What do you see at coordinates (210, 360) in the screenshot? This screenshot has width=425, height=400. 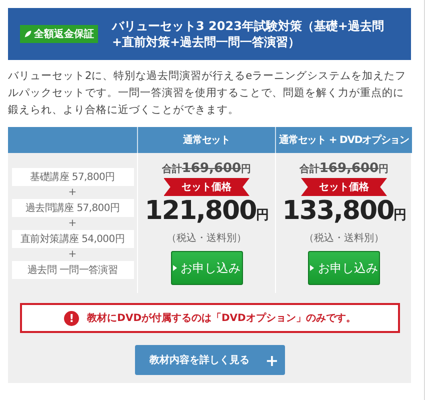 I see `details-button: 教材内容を詳しく見る +` at bounding box center [210, 360].